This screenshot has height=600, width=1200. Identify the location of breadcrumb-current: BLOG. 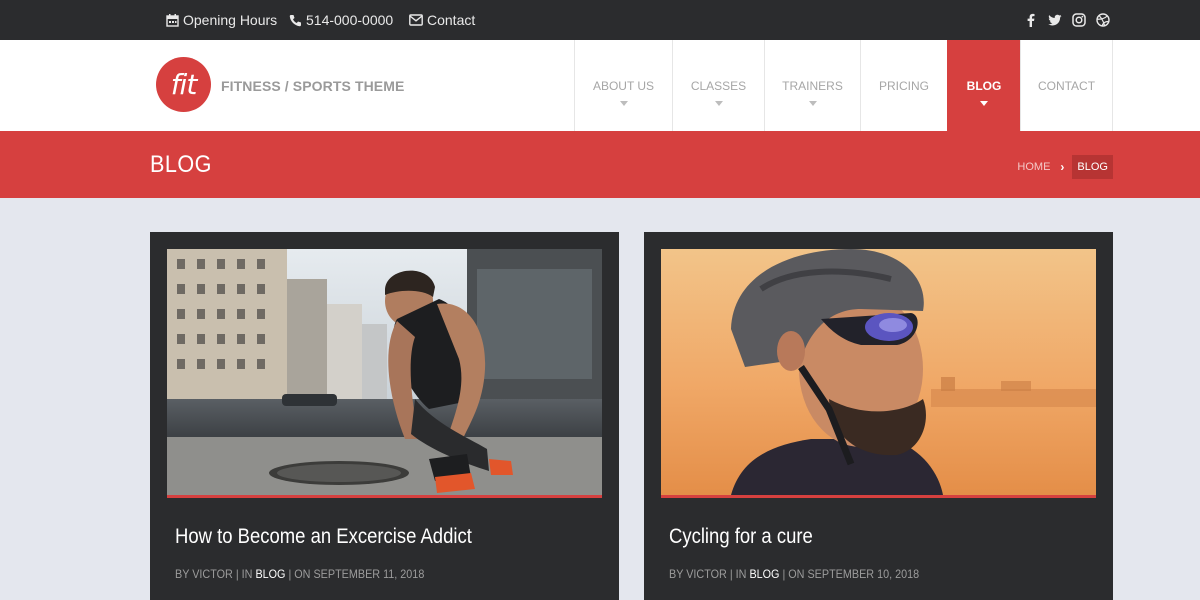
(1092, 167).